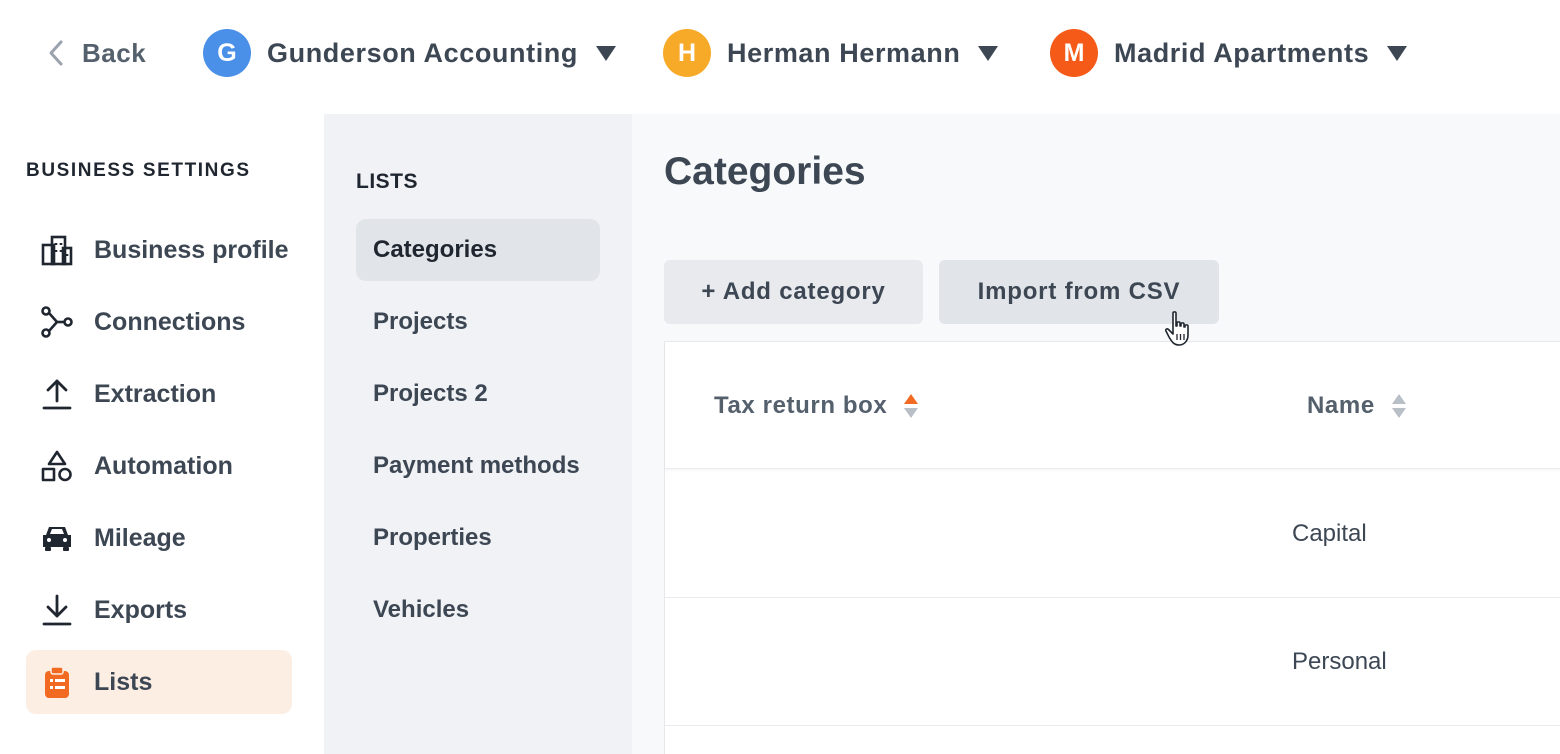 This screenshot has height=754, width=1560. What do you see at coordinates (1242, 52) in the screenshot?
I see `account-name: Madrid Apartments` at bounding box center [1242, 52].